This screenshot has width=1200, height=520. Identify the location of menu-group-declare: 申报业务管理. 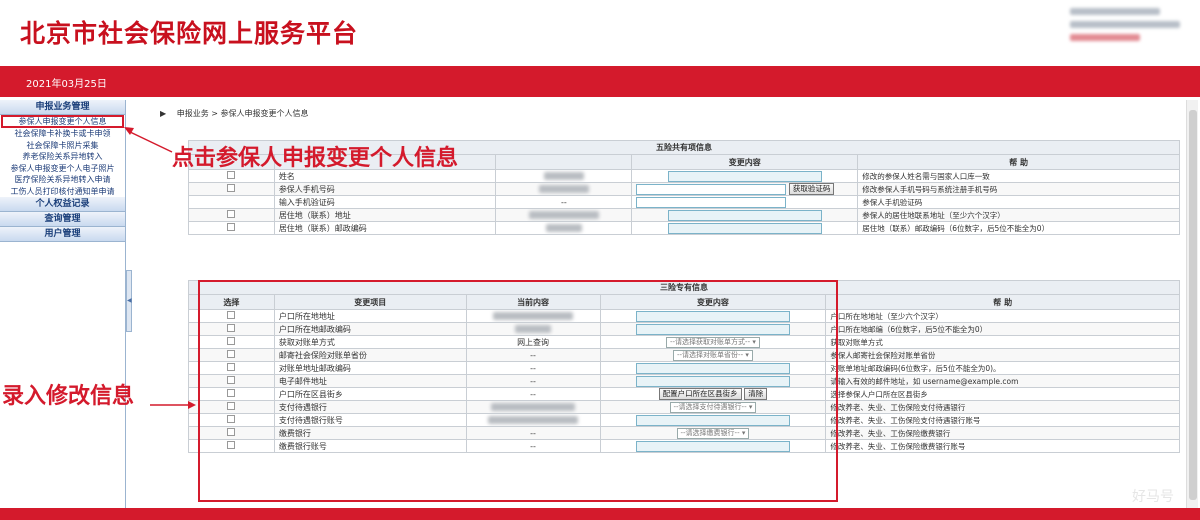
(62, 107).